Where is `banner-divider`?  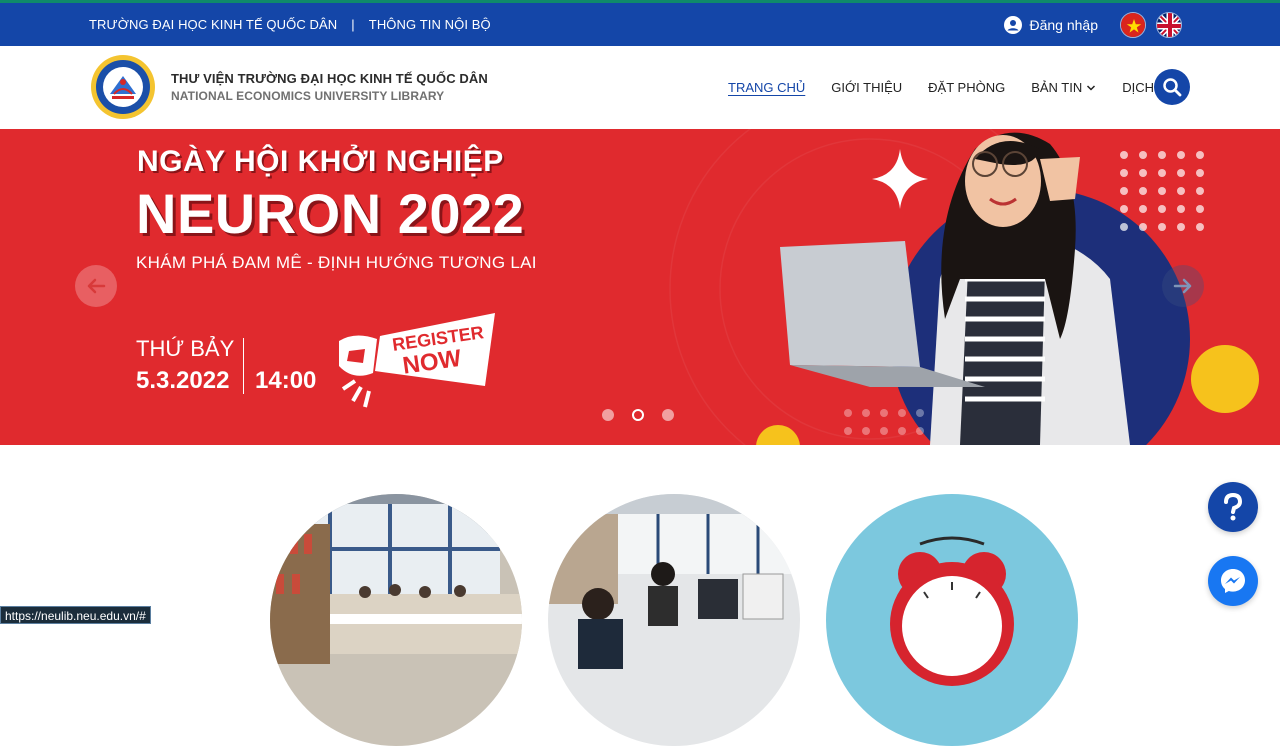 banner-divider is located at coordinates (243, 366).